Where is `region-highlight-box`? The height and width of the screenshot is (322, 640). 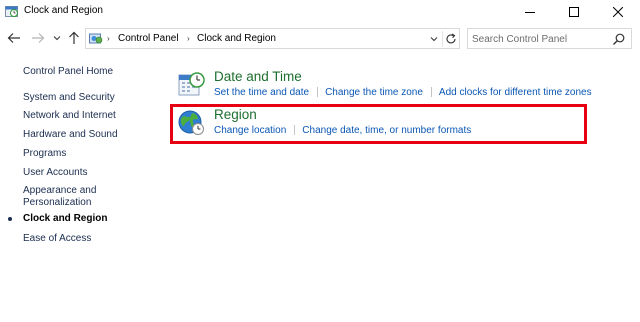
region-highlight-box is located at coordinates (378, 124).